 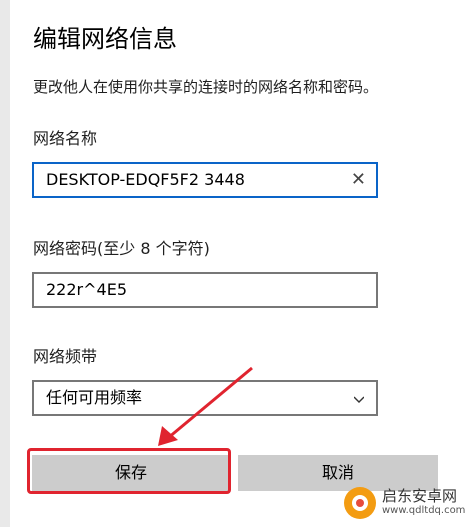 What do you see at coordinates (121, 248) in the screenshot?
I see `password-label: 网络密码(至少 8 个字符)` at bounding box center [121, 248].